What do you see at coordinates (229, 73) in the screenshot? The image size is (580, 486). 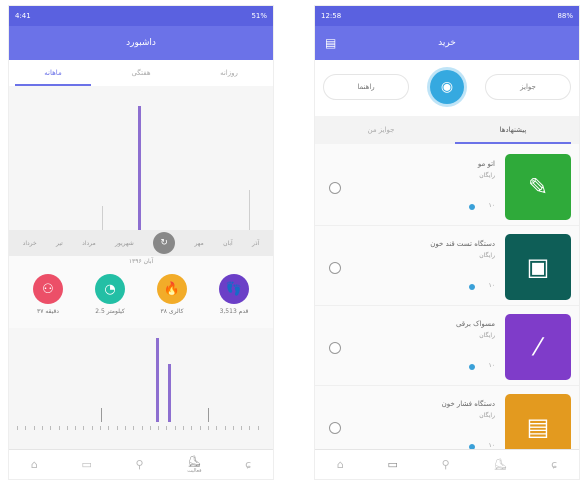 I see `tab-daily: روزانه` at bounding box center [229, 73].